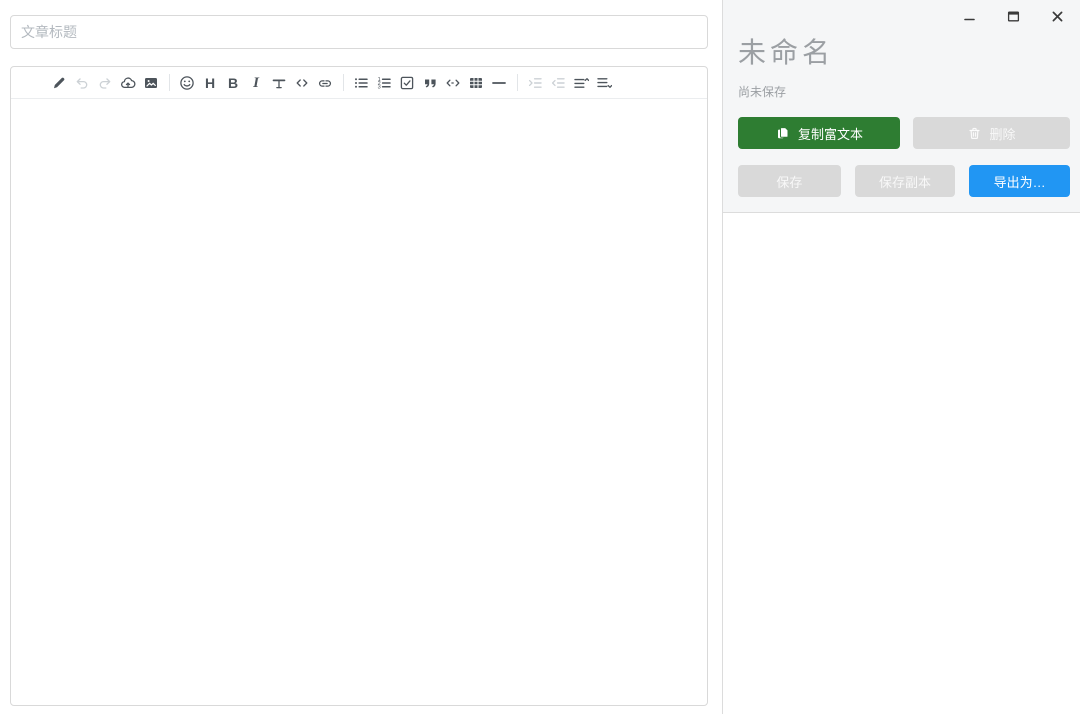  I want to click on undo-icon, so click(82, 83).